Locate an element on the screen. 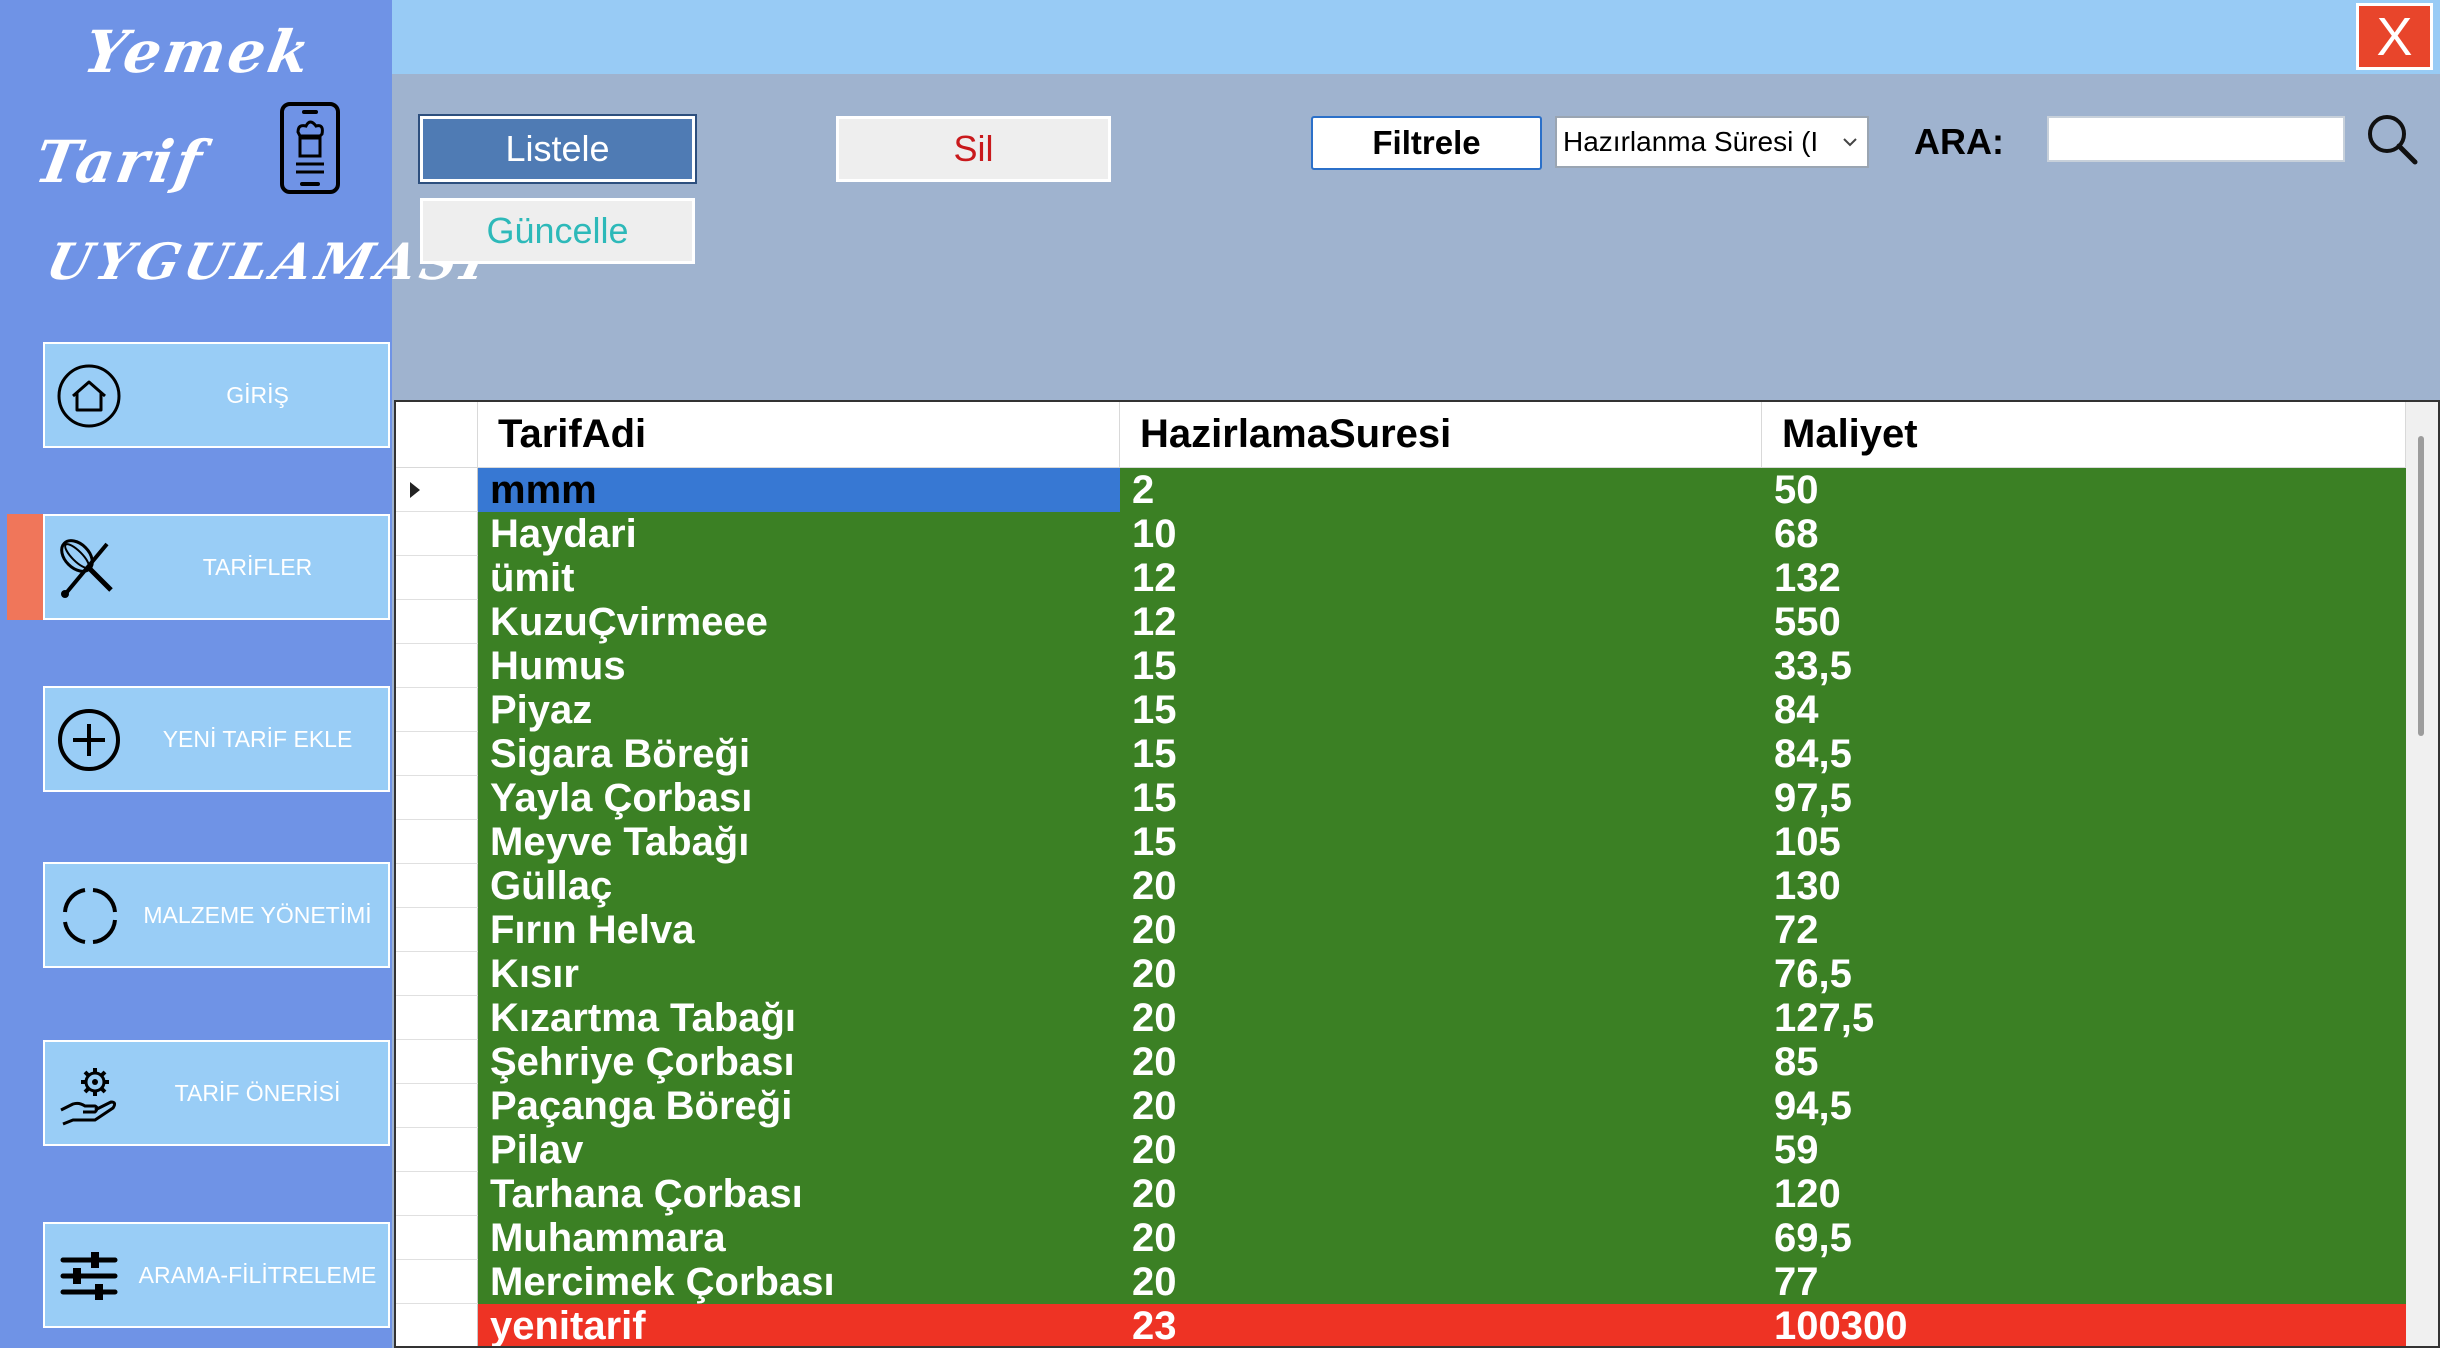  table-row: Kısır 20 76,5 is located at coordinates (1442, 974).